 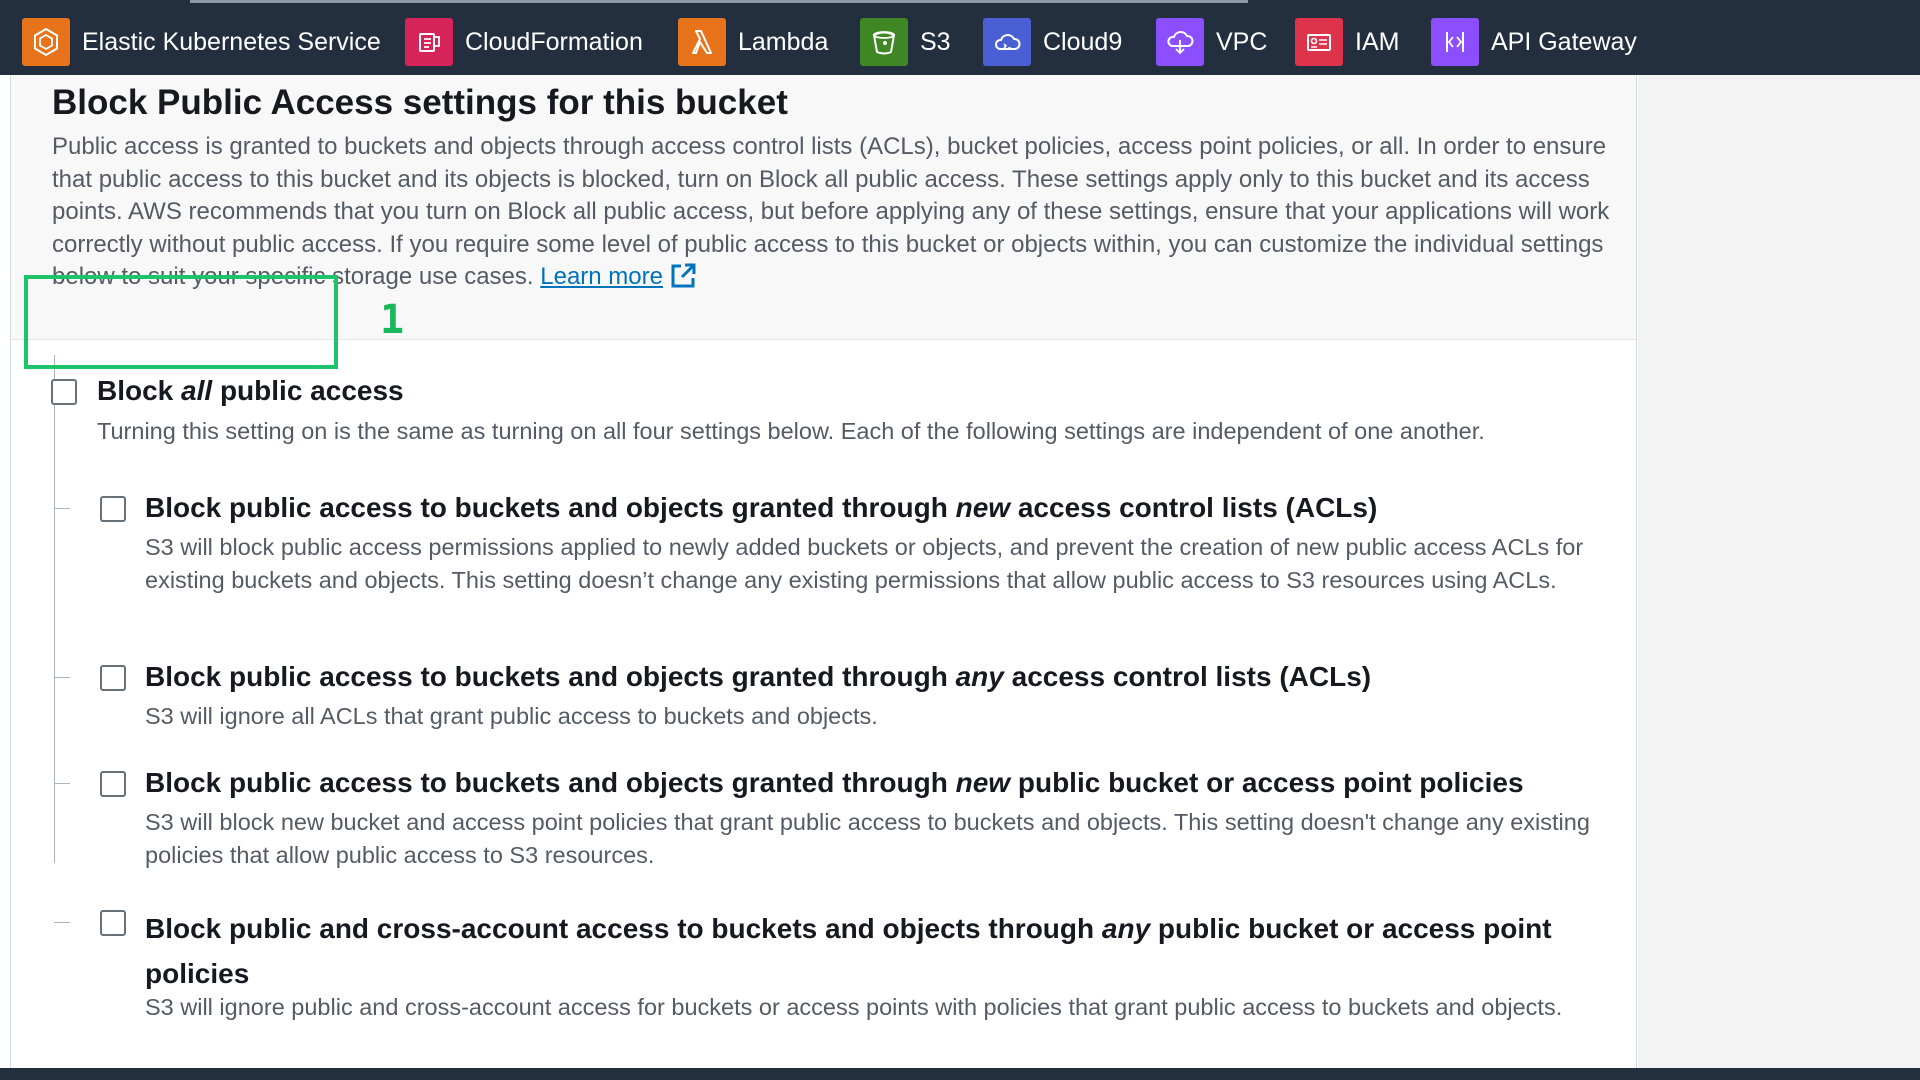 What do you see at coordinates (884, 42) in the screenshot?
I see `s3-icon` at bounding box center [884, 42].